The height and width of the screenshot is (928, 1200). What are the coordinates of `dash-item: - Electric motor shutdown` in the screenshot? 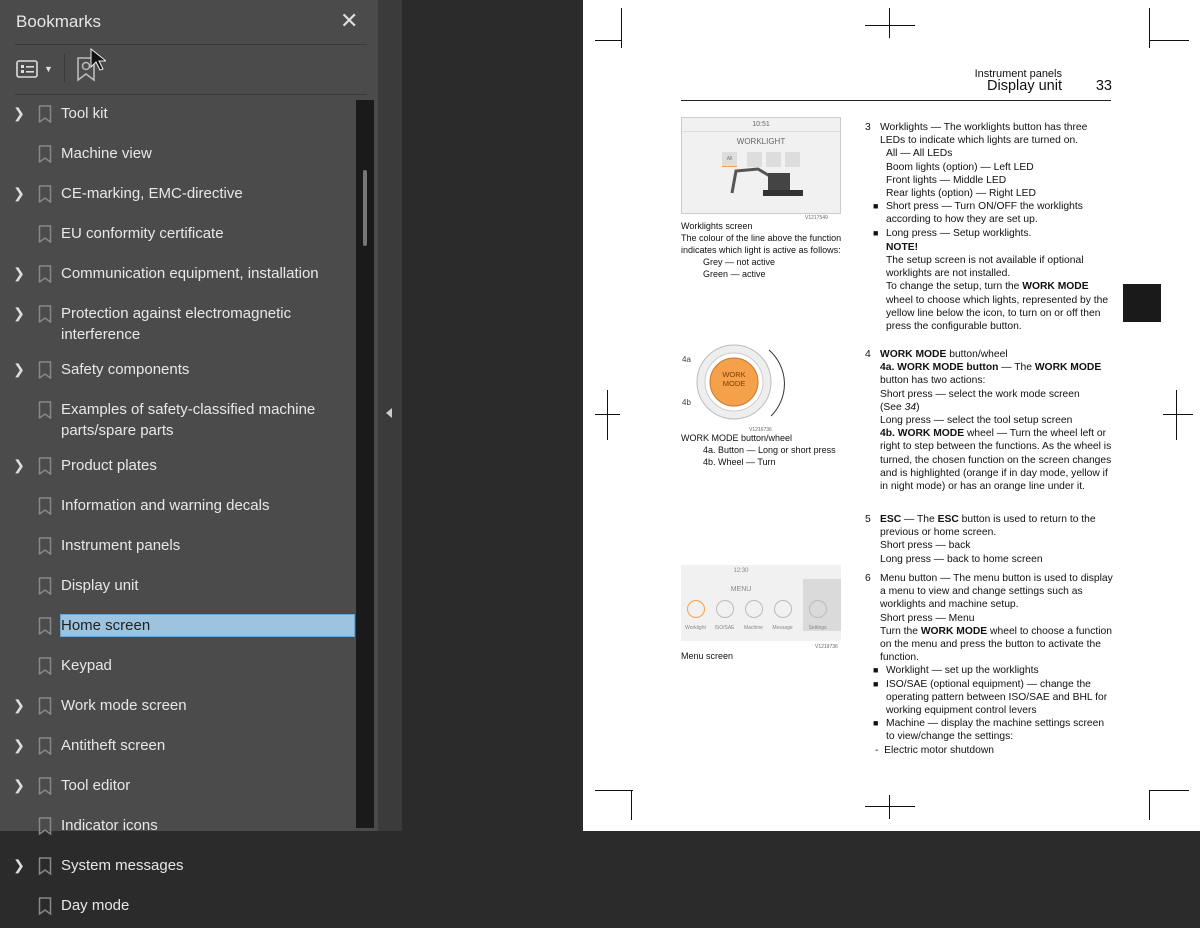 It's located at (935, 750).